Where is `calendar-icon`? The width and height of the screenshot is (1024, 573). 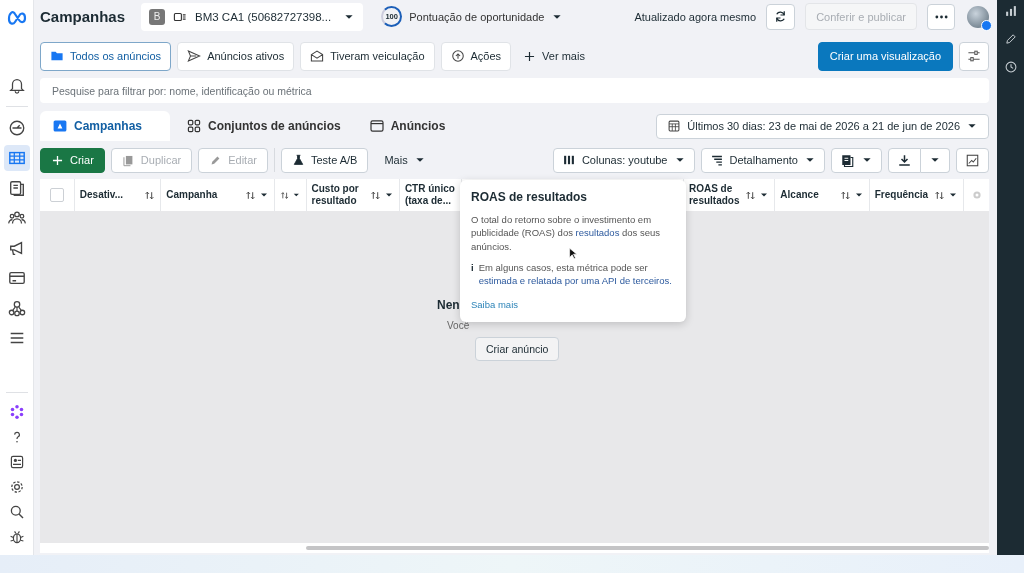 calendar-icon is located at coordinates (674, 126).